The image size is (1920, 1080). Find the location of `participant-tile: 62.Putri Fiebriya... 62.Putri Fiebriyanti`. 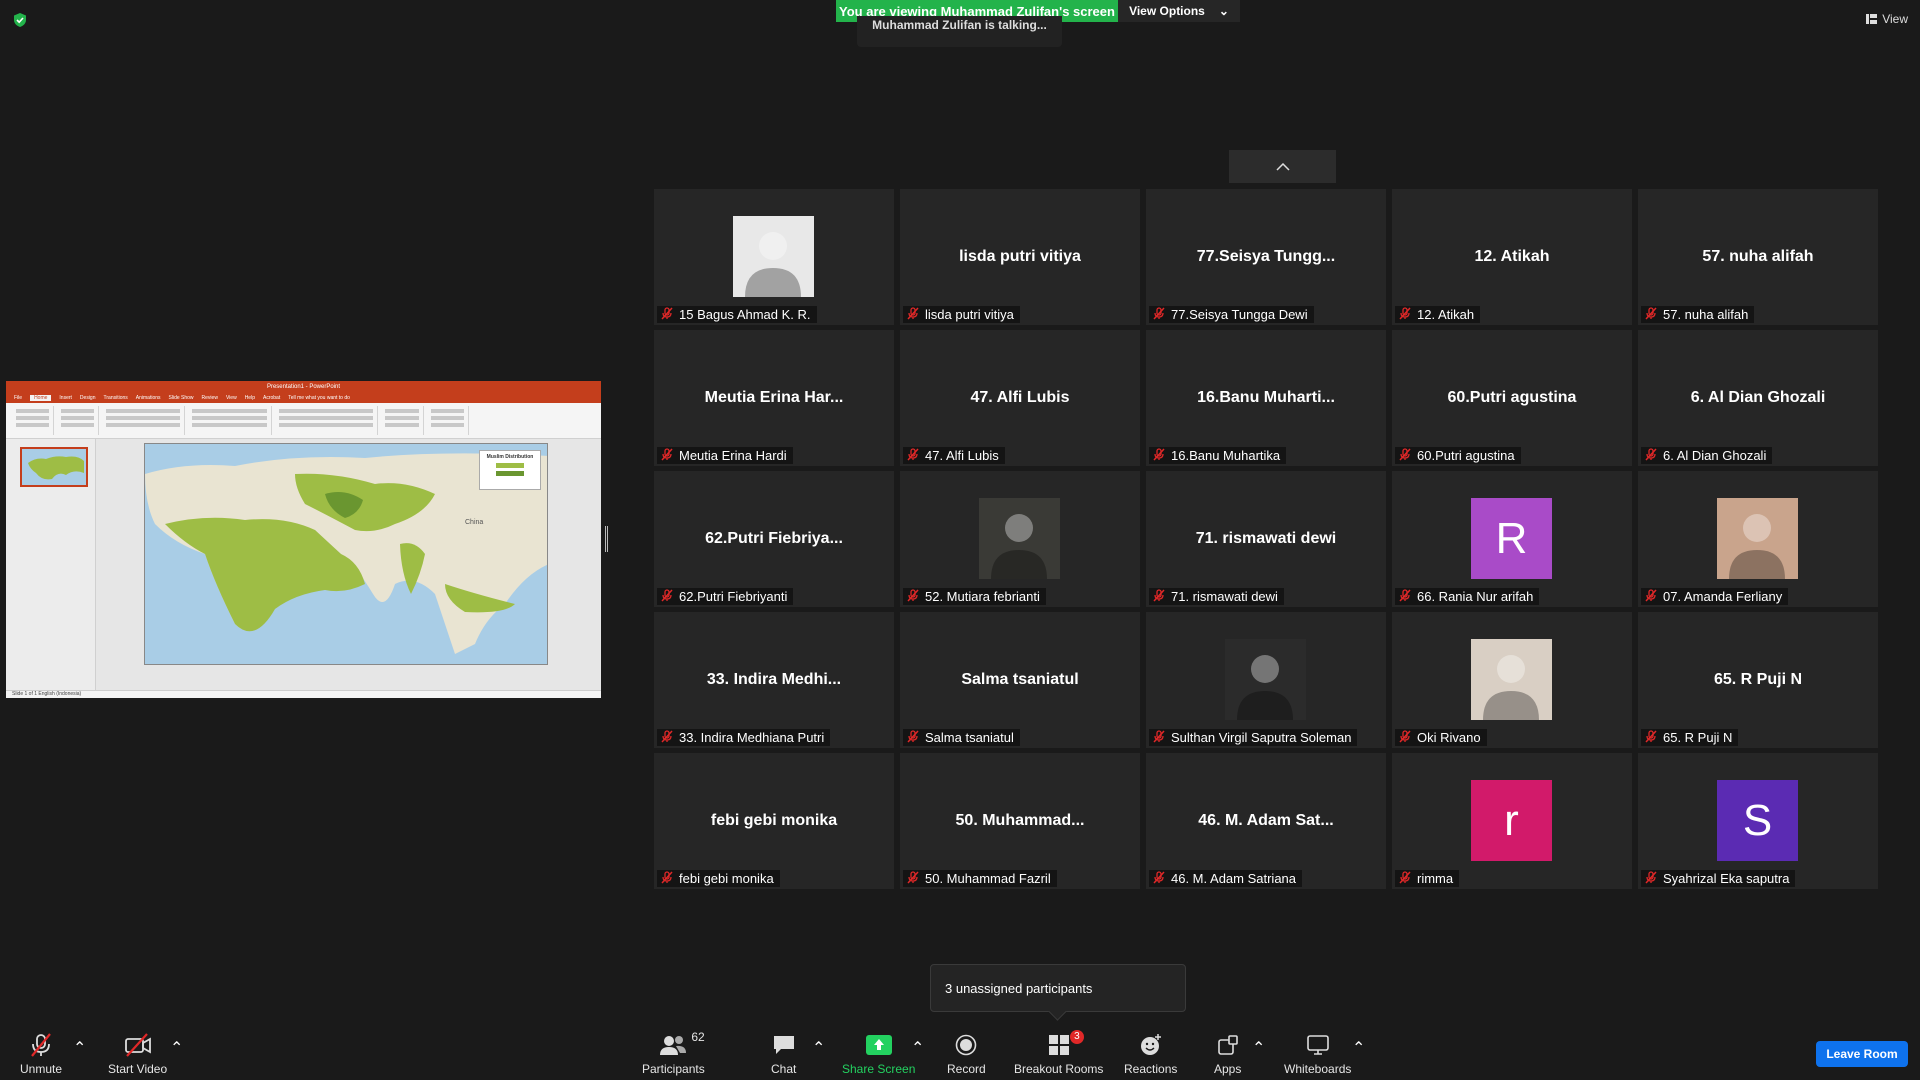

participant-tile: 62.Putri Fiebriya... 62.Putri Fiebriyanti is located at coordinates (774, 539).